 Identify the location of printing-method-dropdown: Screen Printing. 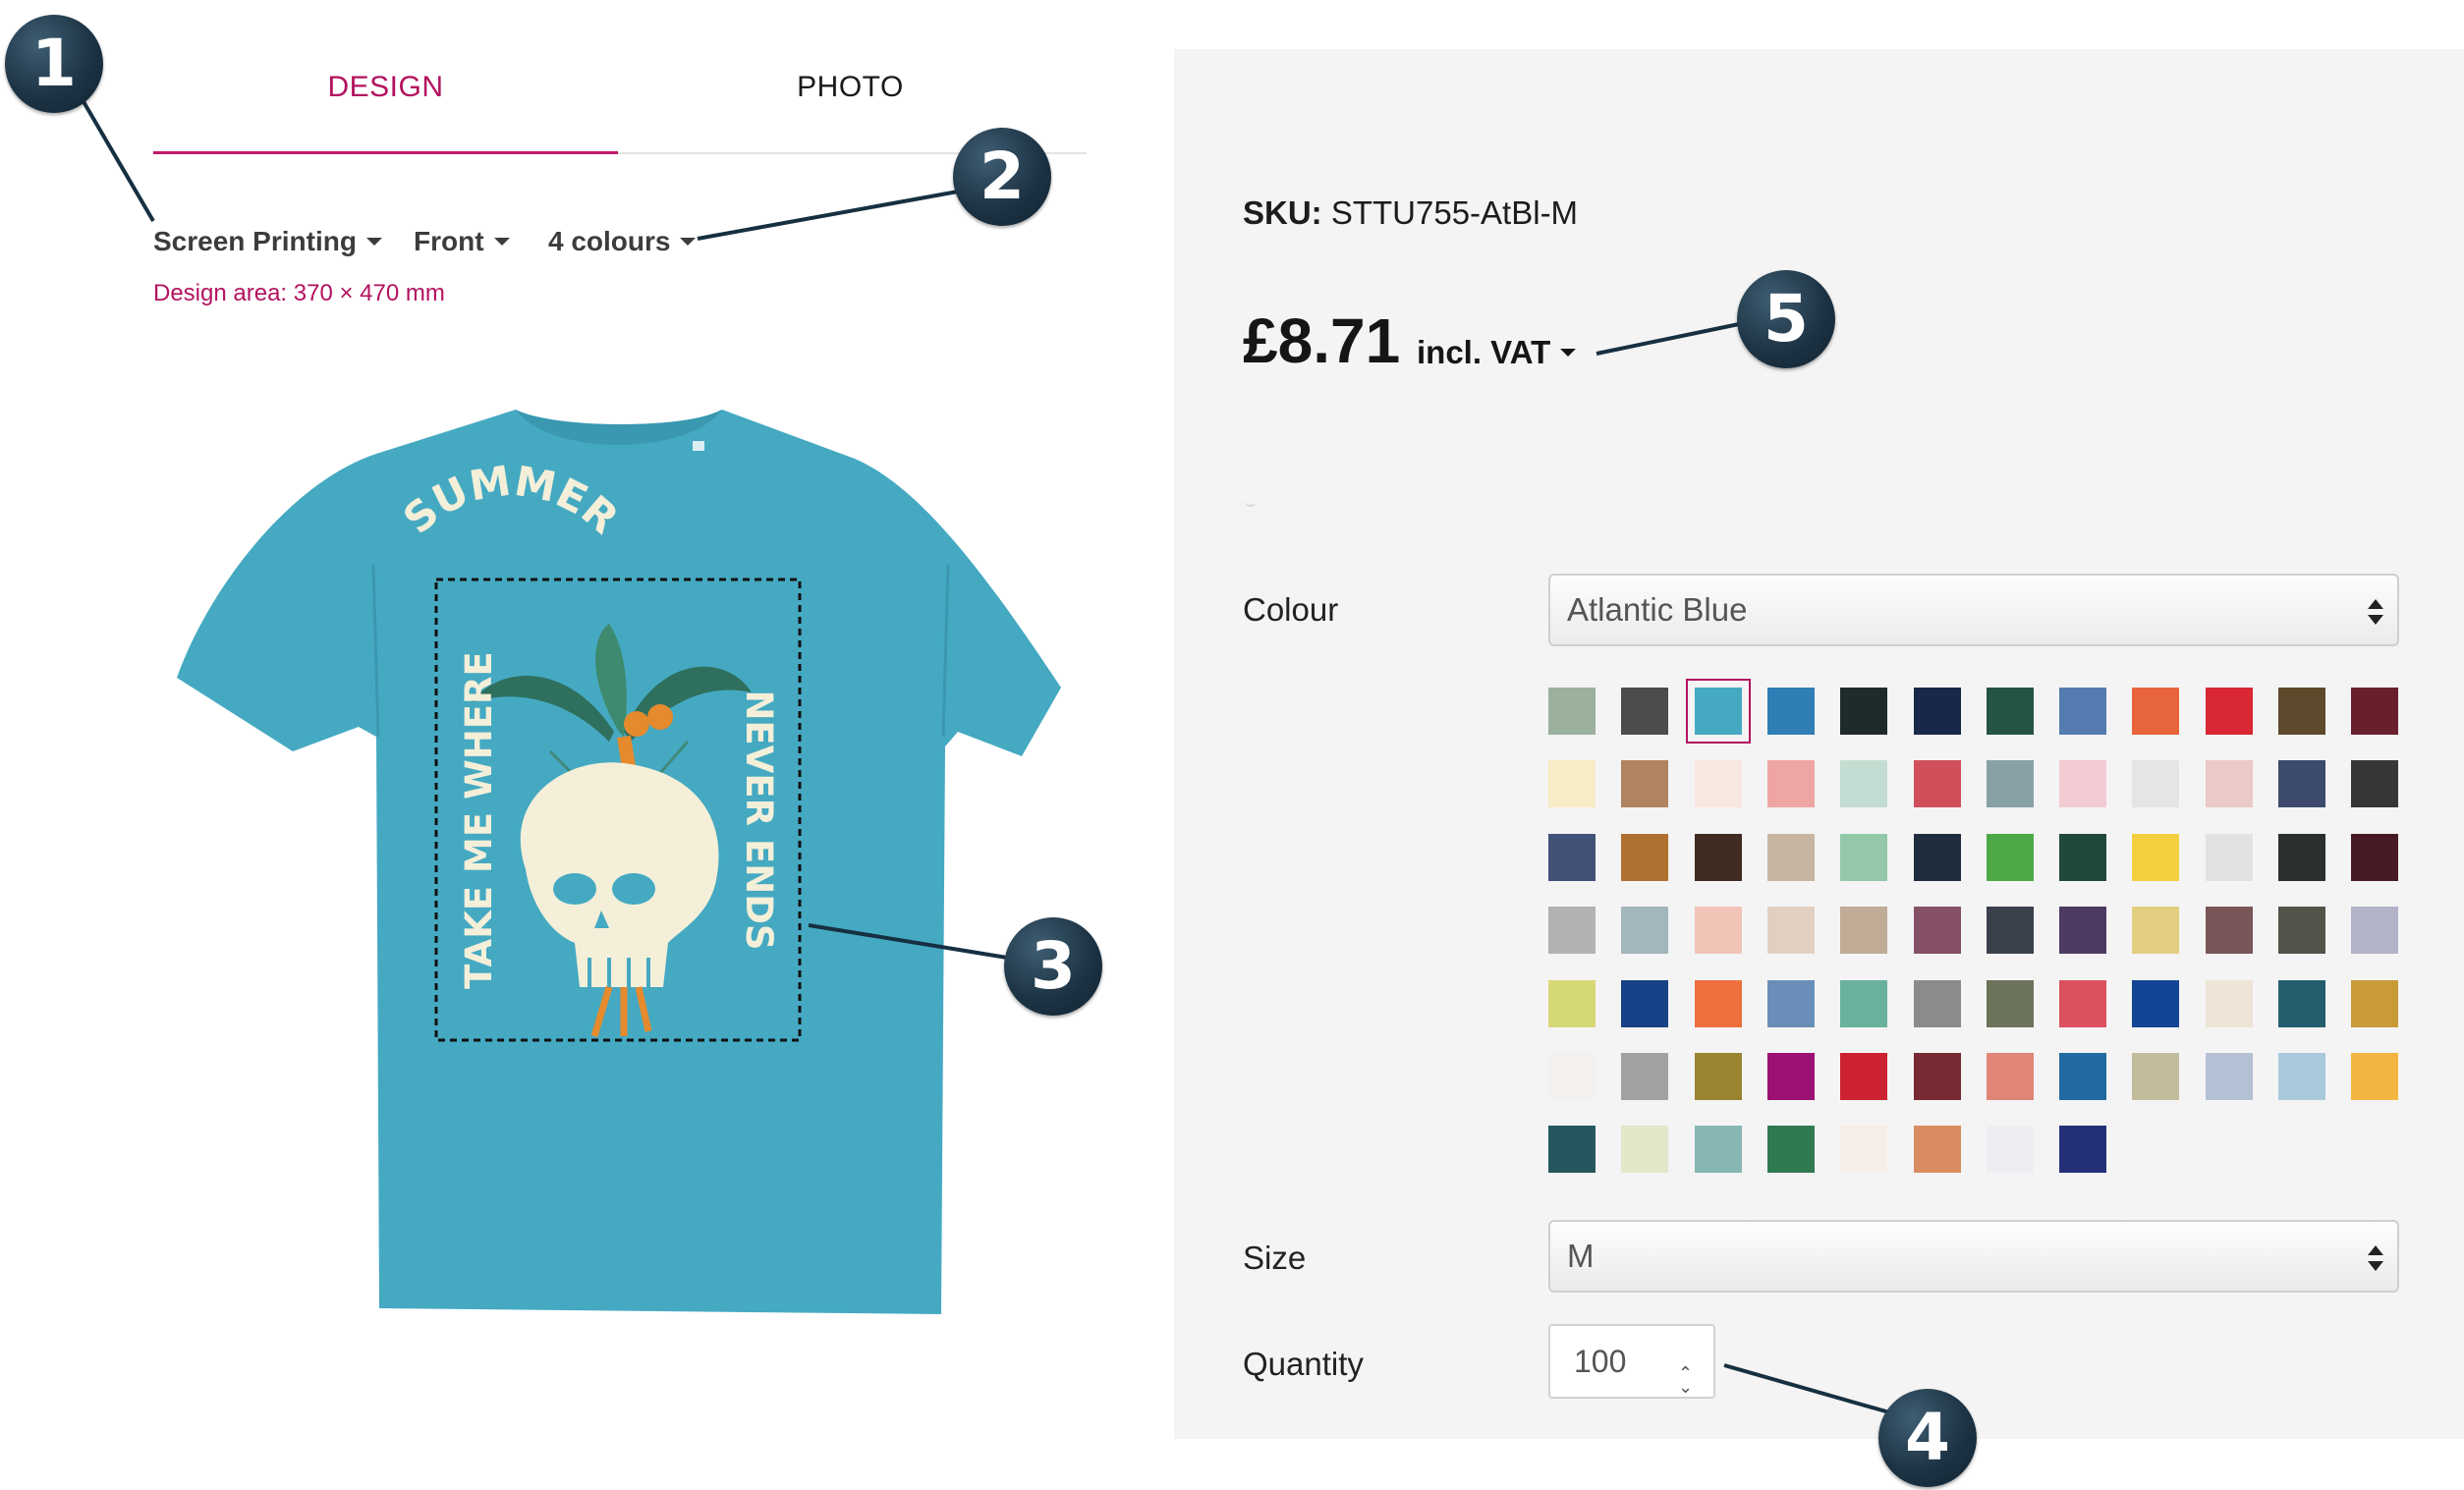
(267, 241).